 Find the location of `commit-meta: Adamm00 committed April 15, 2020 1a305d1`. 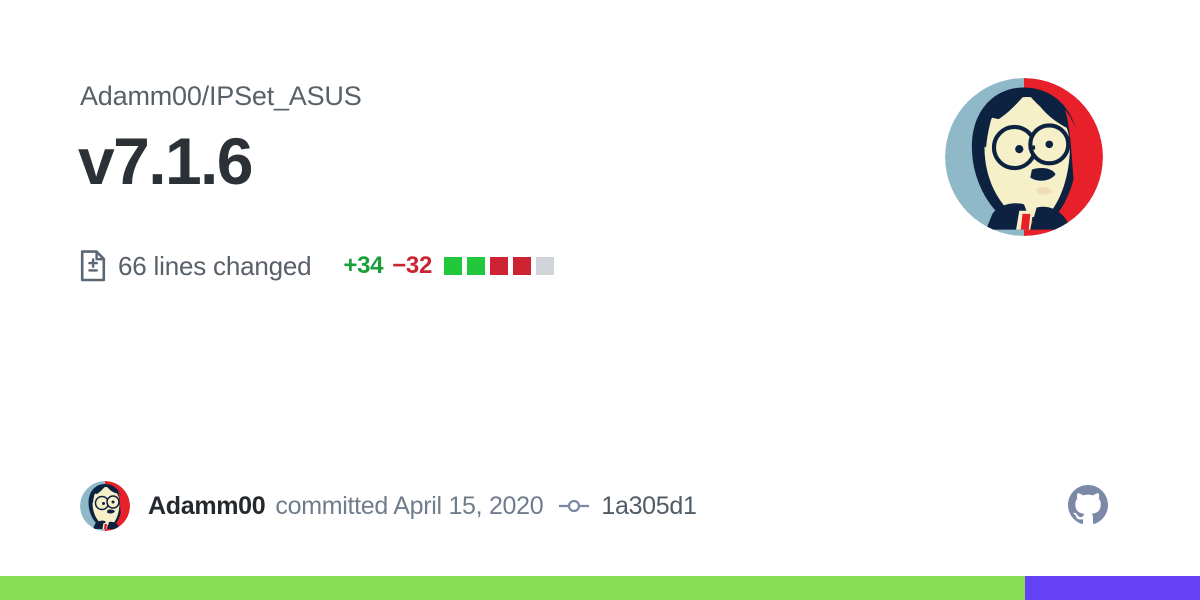

commit-meta: Adamm00 committed April 15, 2020 1a305d1 is located at coordinates (422, 506).